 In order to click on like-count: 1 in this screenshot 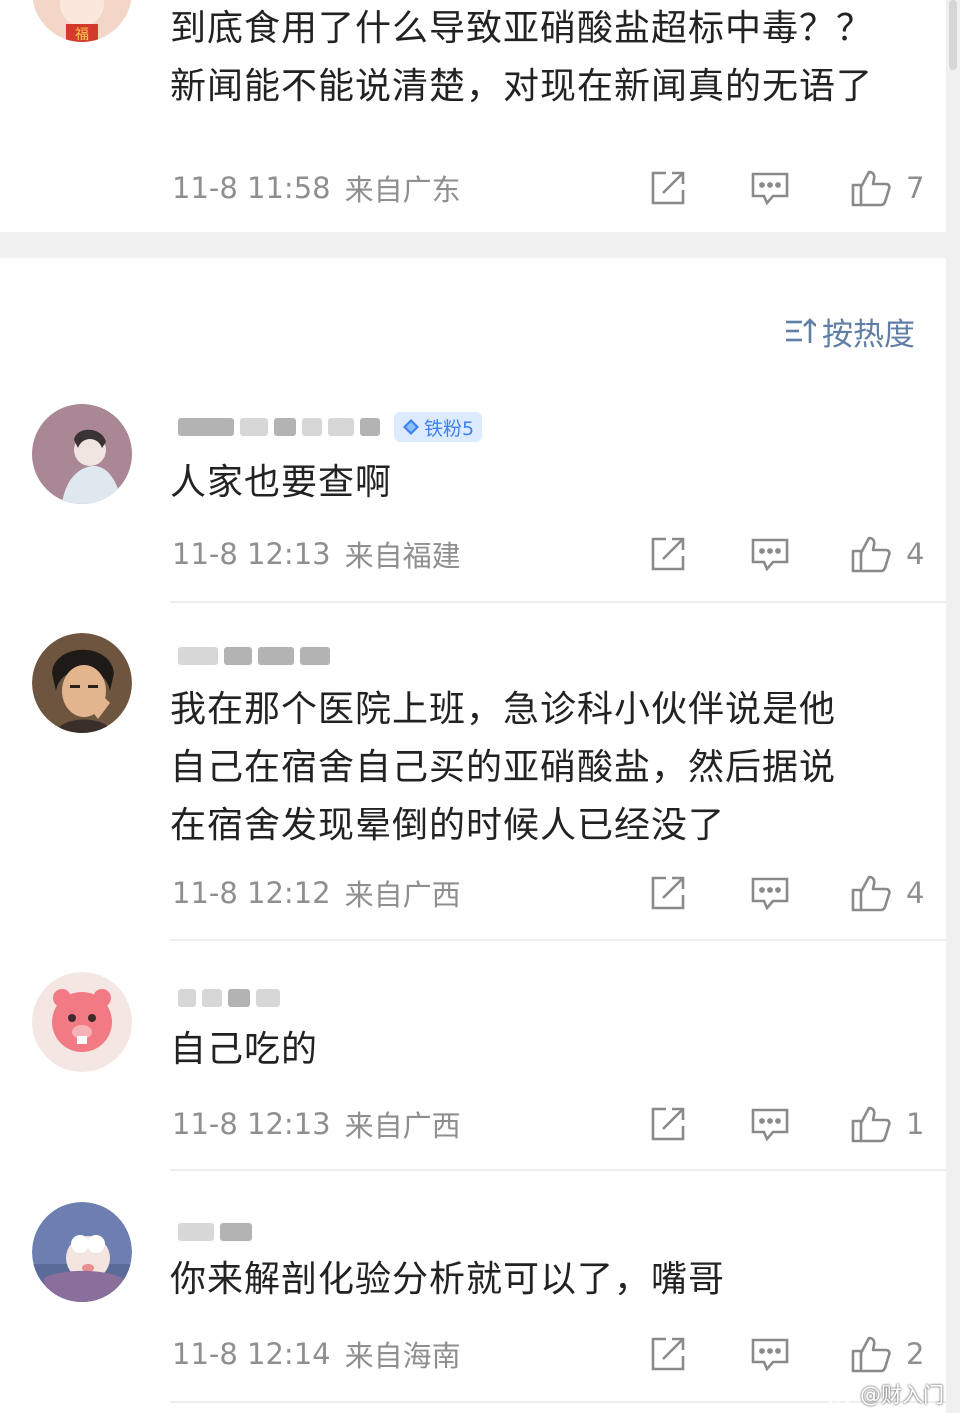, I will do `click(915, 1124)`.